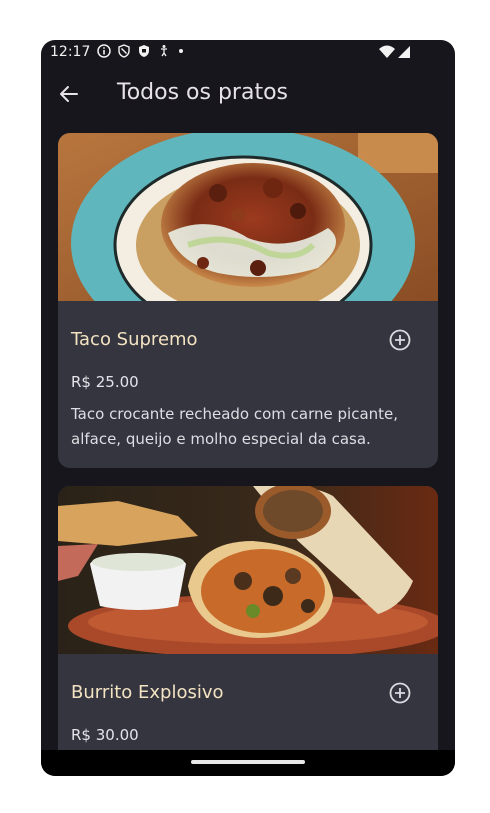  What do you see at coordinates (248, 53) in the screenshot?
I see `status-bar: 12:17` at bounding box center [248, 53].